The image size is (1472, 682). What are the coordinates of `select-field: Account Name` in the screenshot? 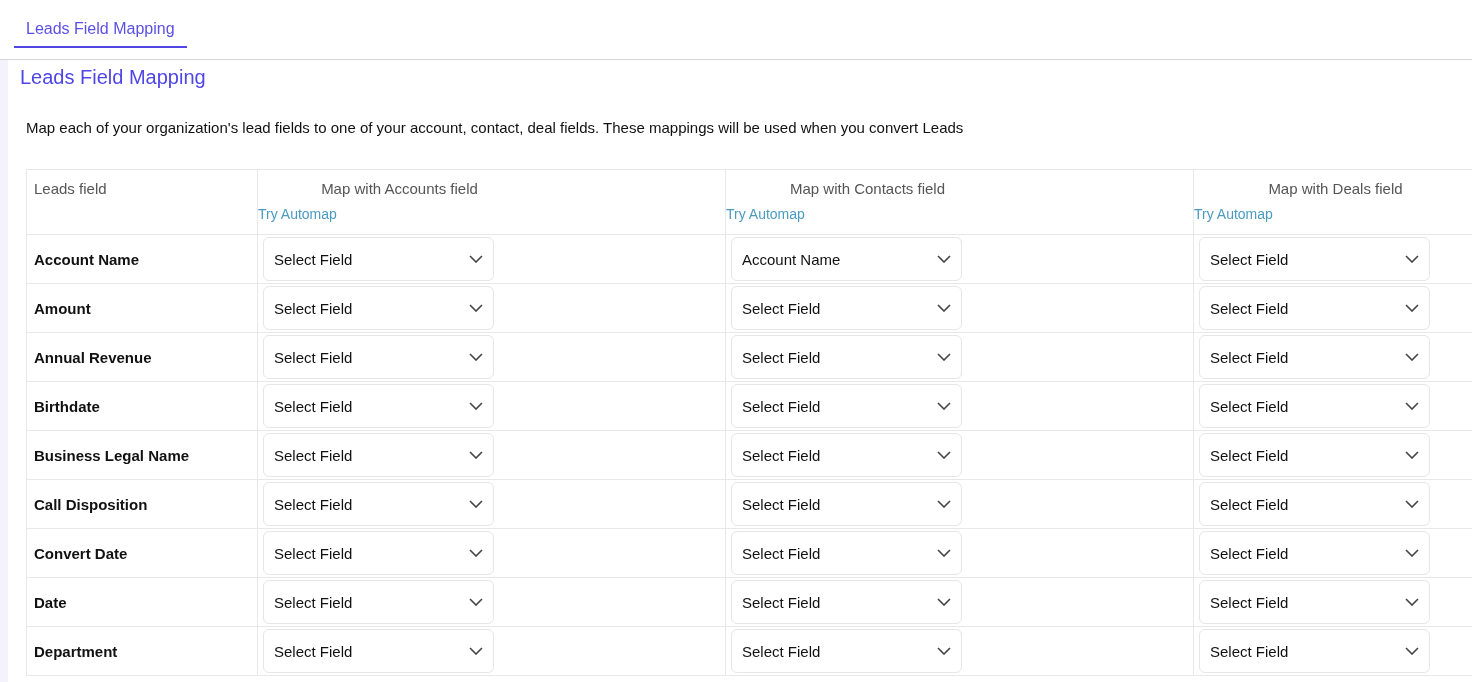 It's located at (846, 259).